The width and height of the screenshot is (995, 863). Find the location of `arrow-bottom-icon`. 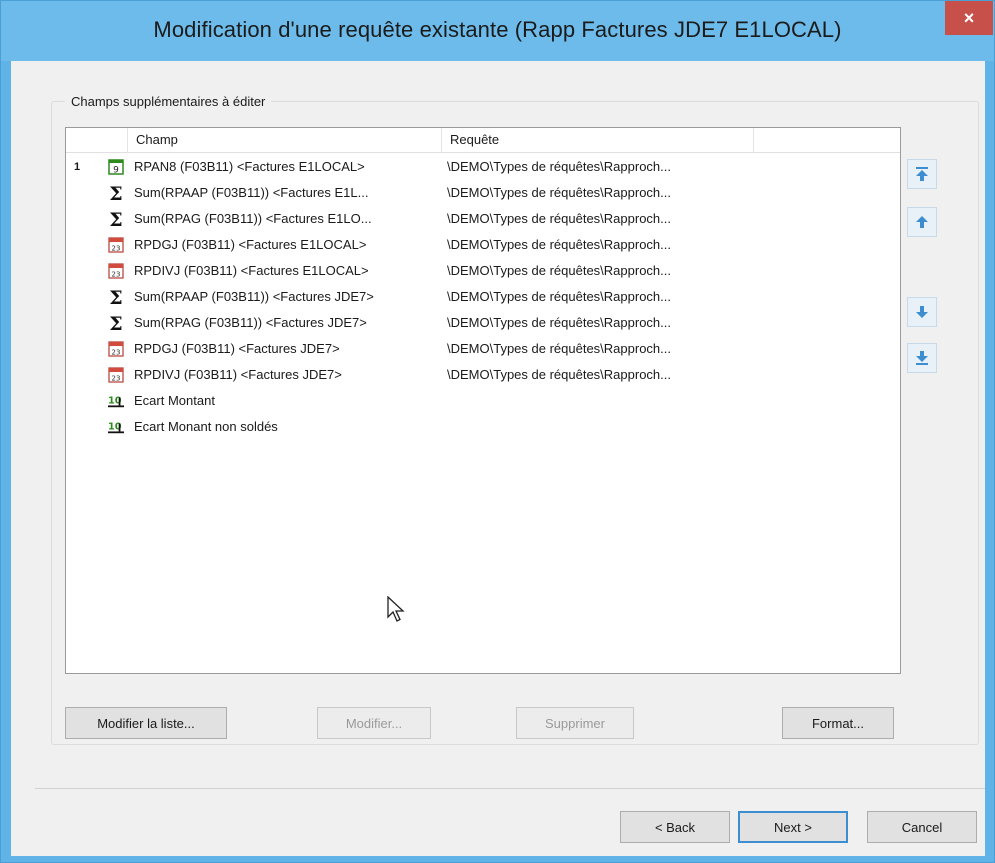

arrow-bottom-icon is located at coordinates (922, 358).